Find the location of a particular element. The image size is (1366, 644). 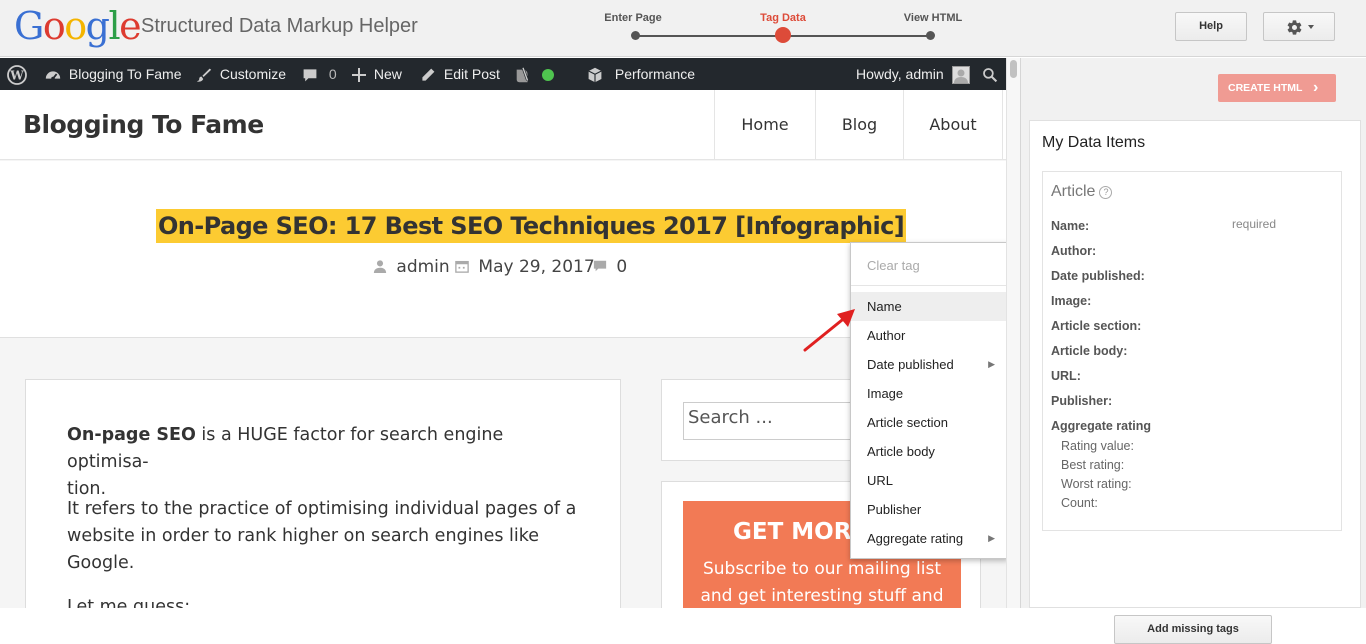

wp-site-name: Blogging To Fame is located at coordinates (125, 74).